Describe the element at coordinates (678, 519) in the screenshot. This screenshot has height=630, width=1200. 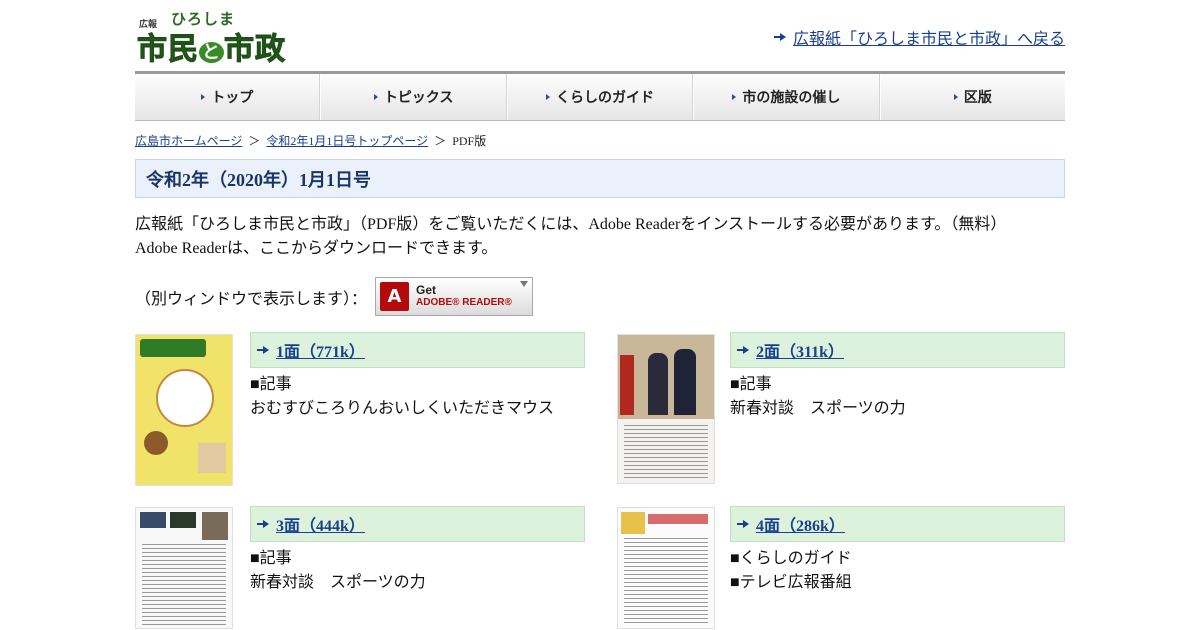
I see `thumb-header-bar` at that location.